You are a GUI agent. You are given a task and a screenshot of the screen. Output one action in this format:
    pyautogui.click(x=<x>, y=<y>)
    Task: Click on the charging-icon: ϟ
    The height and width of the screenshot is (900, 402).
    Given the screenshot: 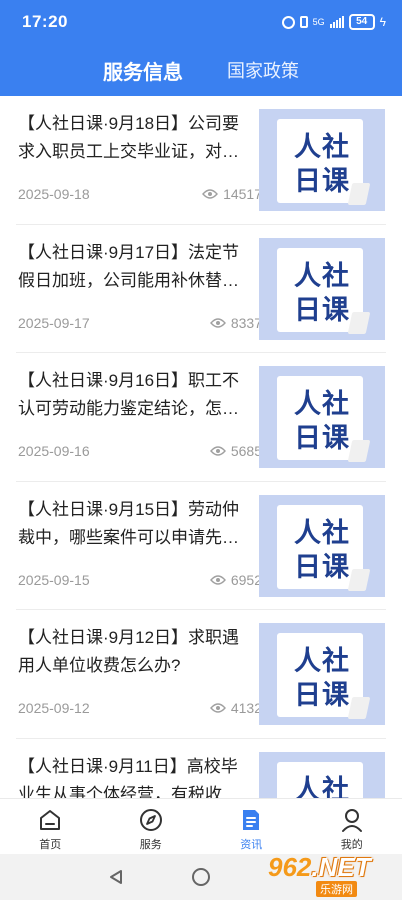 What is the action you would take?
    pyautogui.click(x=382, y=22)
    